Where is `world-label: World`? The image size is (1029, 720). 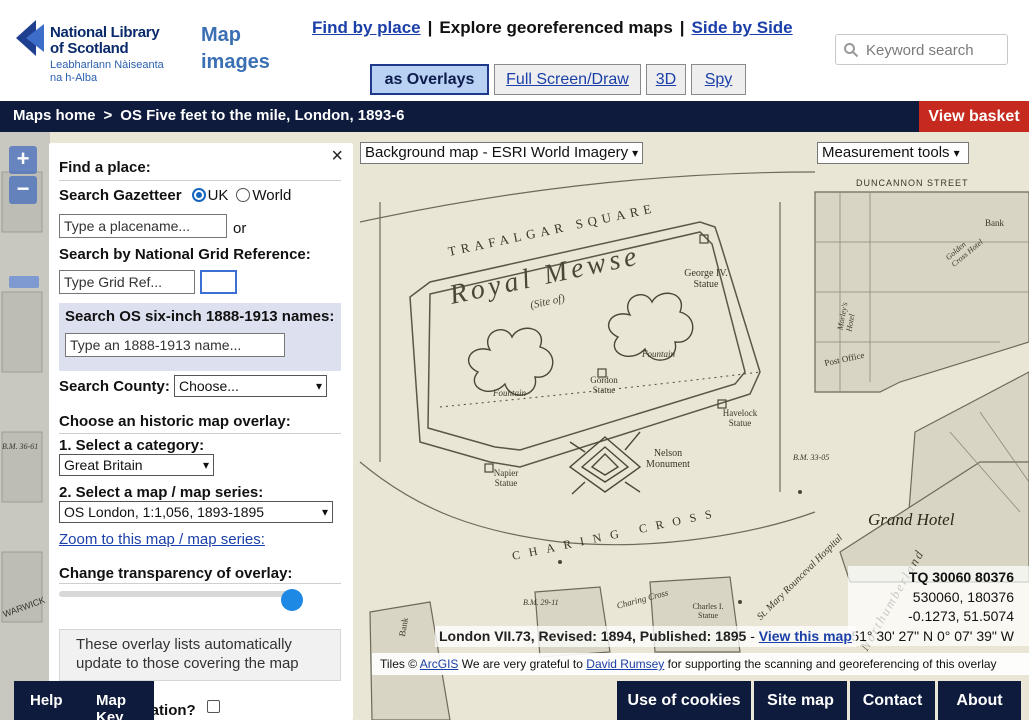 world-label: World is located at coordinates (272, 195).